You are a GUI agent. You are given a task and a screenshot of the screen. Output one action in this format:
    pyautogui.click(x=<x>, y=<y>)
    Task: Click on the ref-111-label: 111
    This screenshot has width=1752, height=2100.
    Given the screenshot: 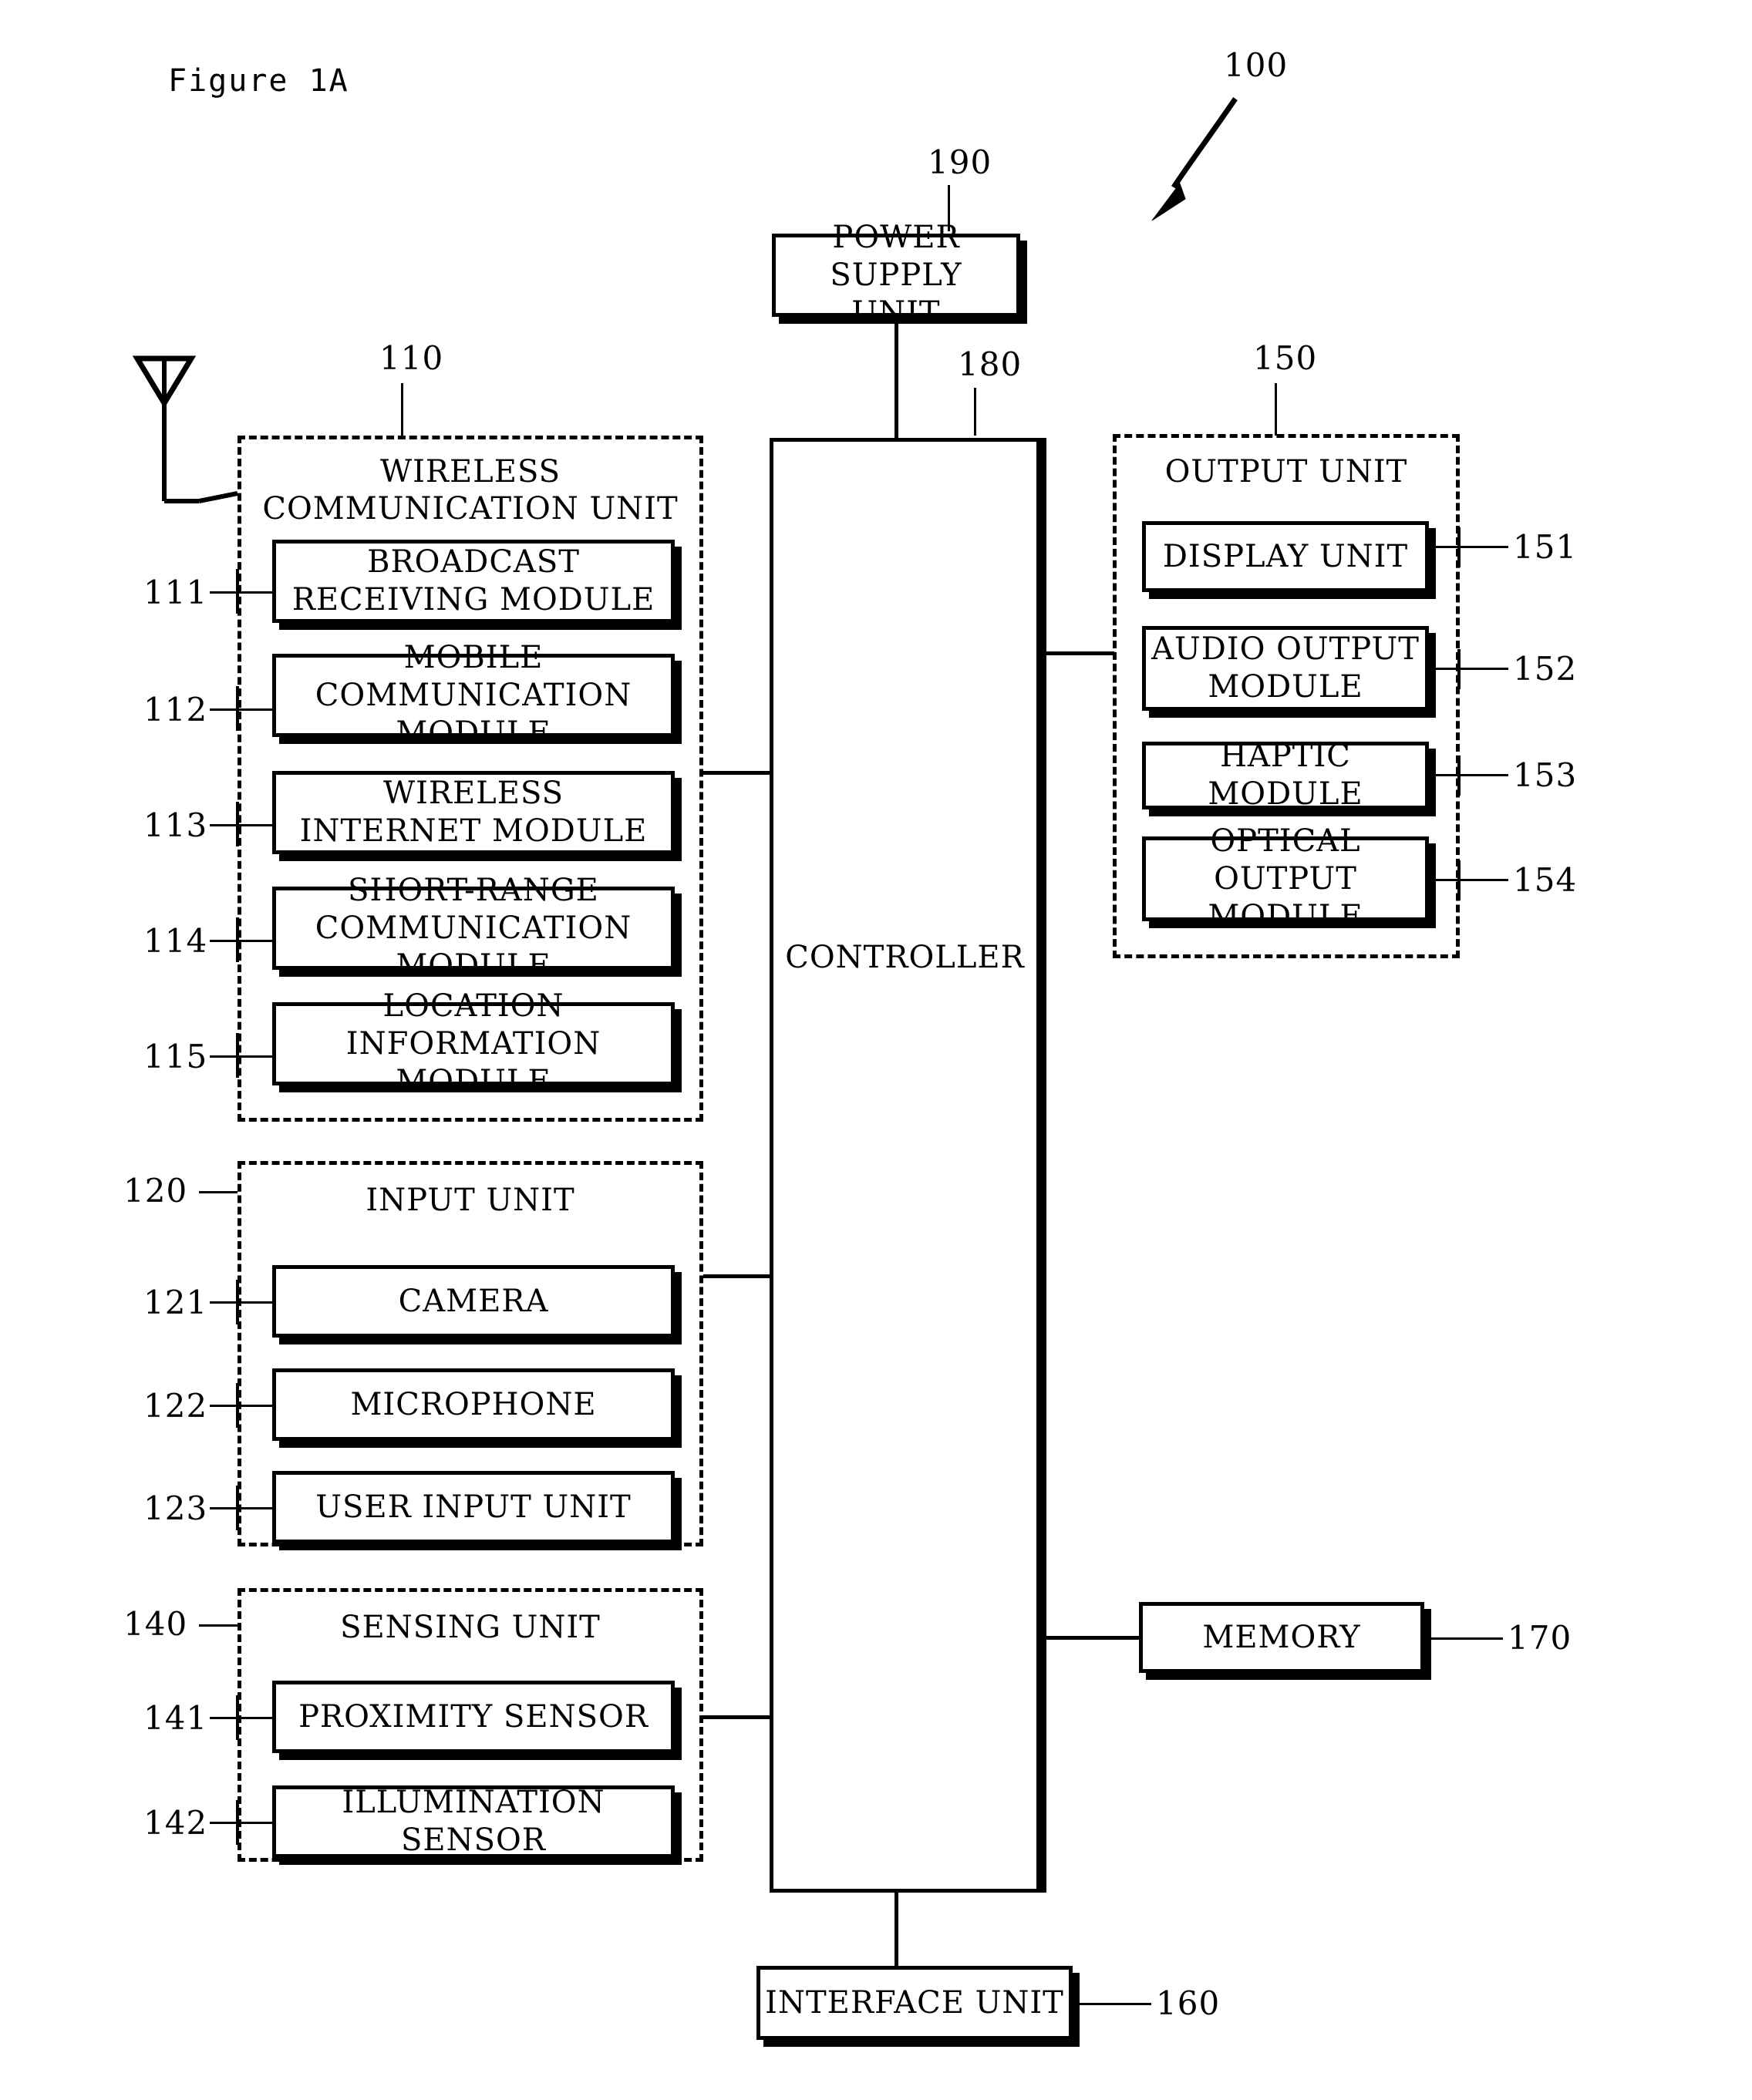 What is the action you would take?
    pyautogui.click(x=175, y=592)
    